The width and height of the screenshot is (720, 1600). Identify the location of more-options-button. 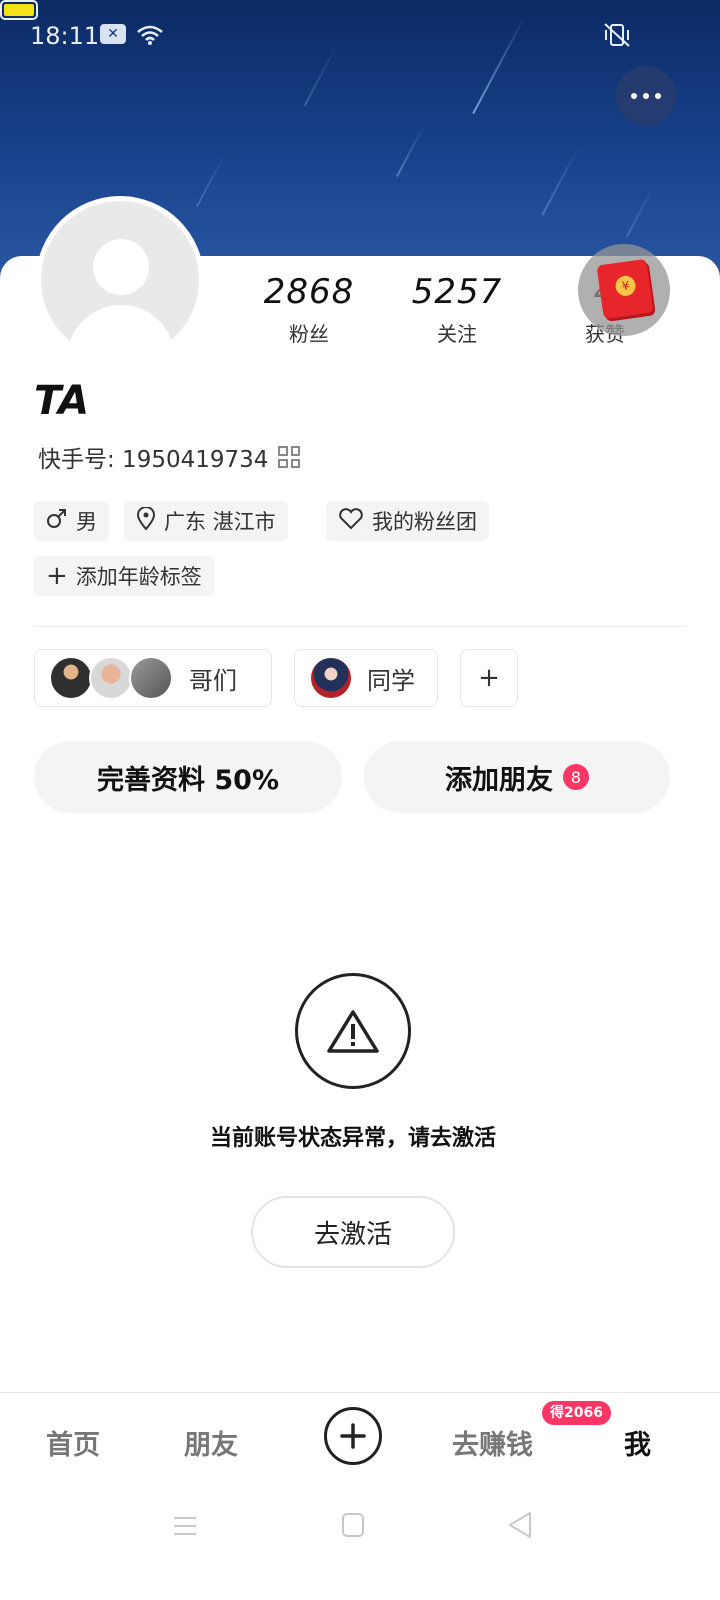
(646, 96).